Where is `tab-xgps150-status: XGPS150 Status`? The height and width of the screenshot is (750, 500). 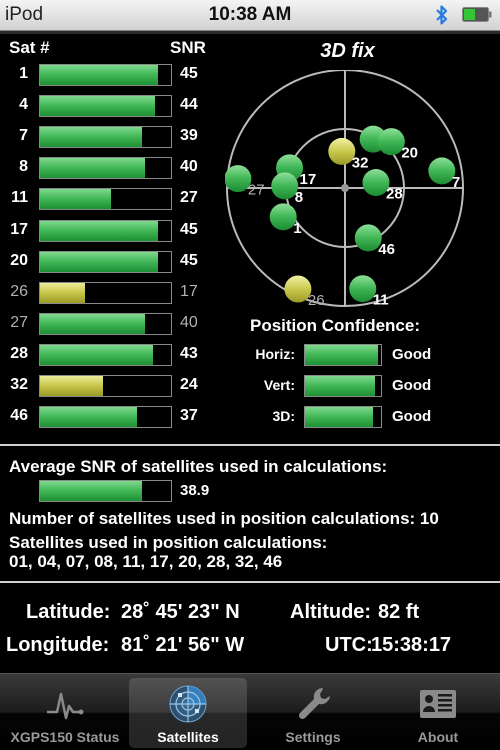
tab-xgps150-status: XGPS150 Status is located at coordinates (65, 713).